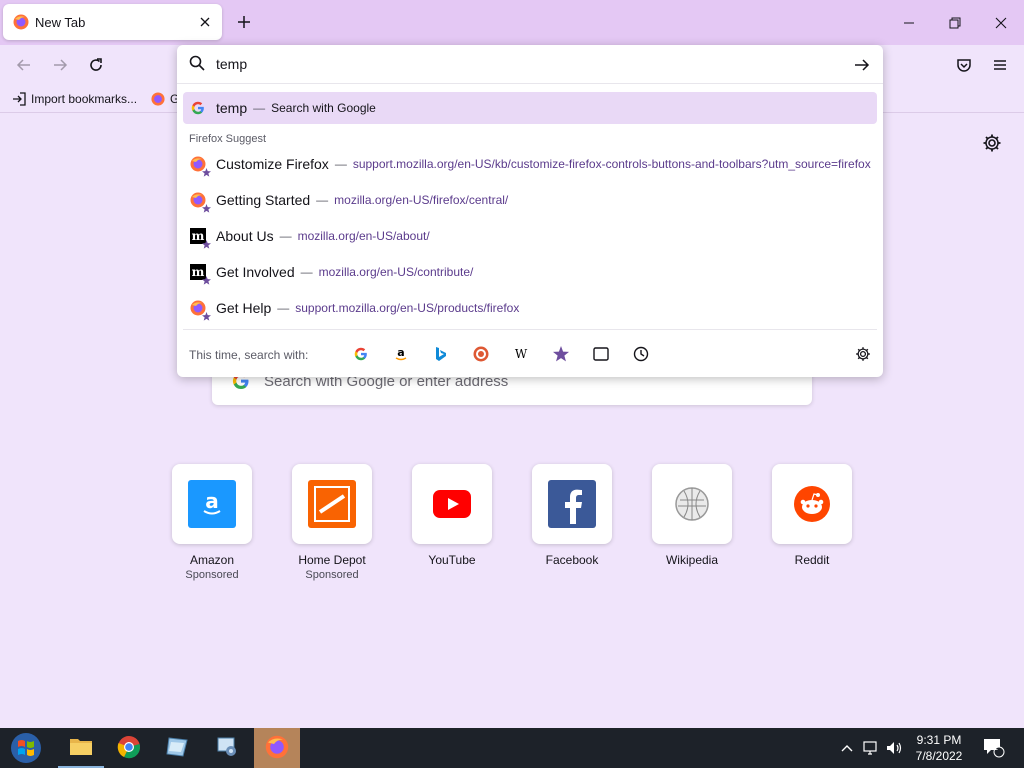 The width and height of the screenshot is (1024, 768). What do you see at coordinates (692, 560) in the screenshot?
I see `tile-label: Wikipedia` at bounding box center [692, 560].